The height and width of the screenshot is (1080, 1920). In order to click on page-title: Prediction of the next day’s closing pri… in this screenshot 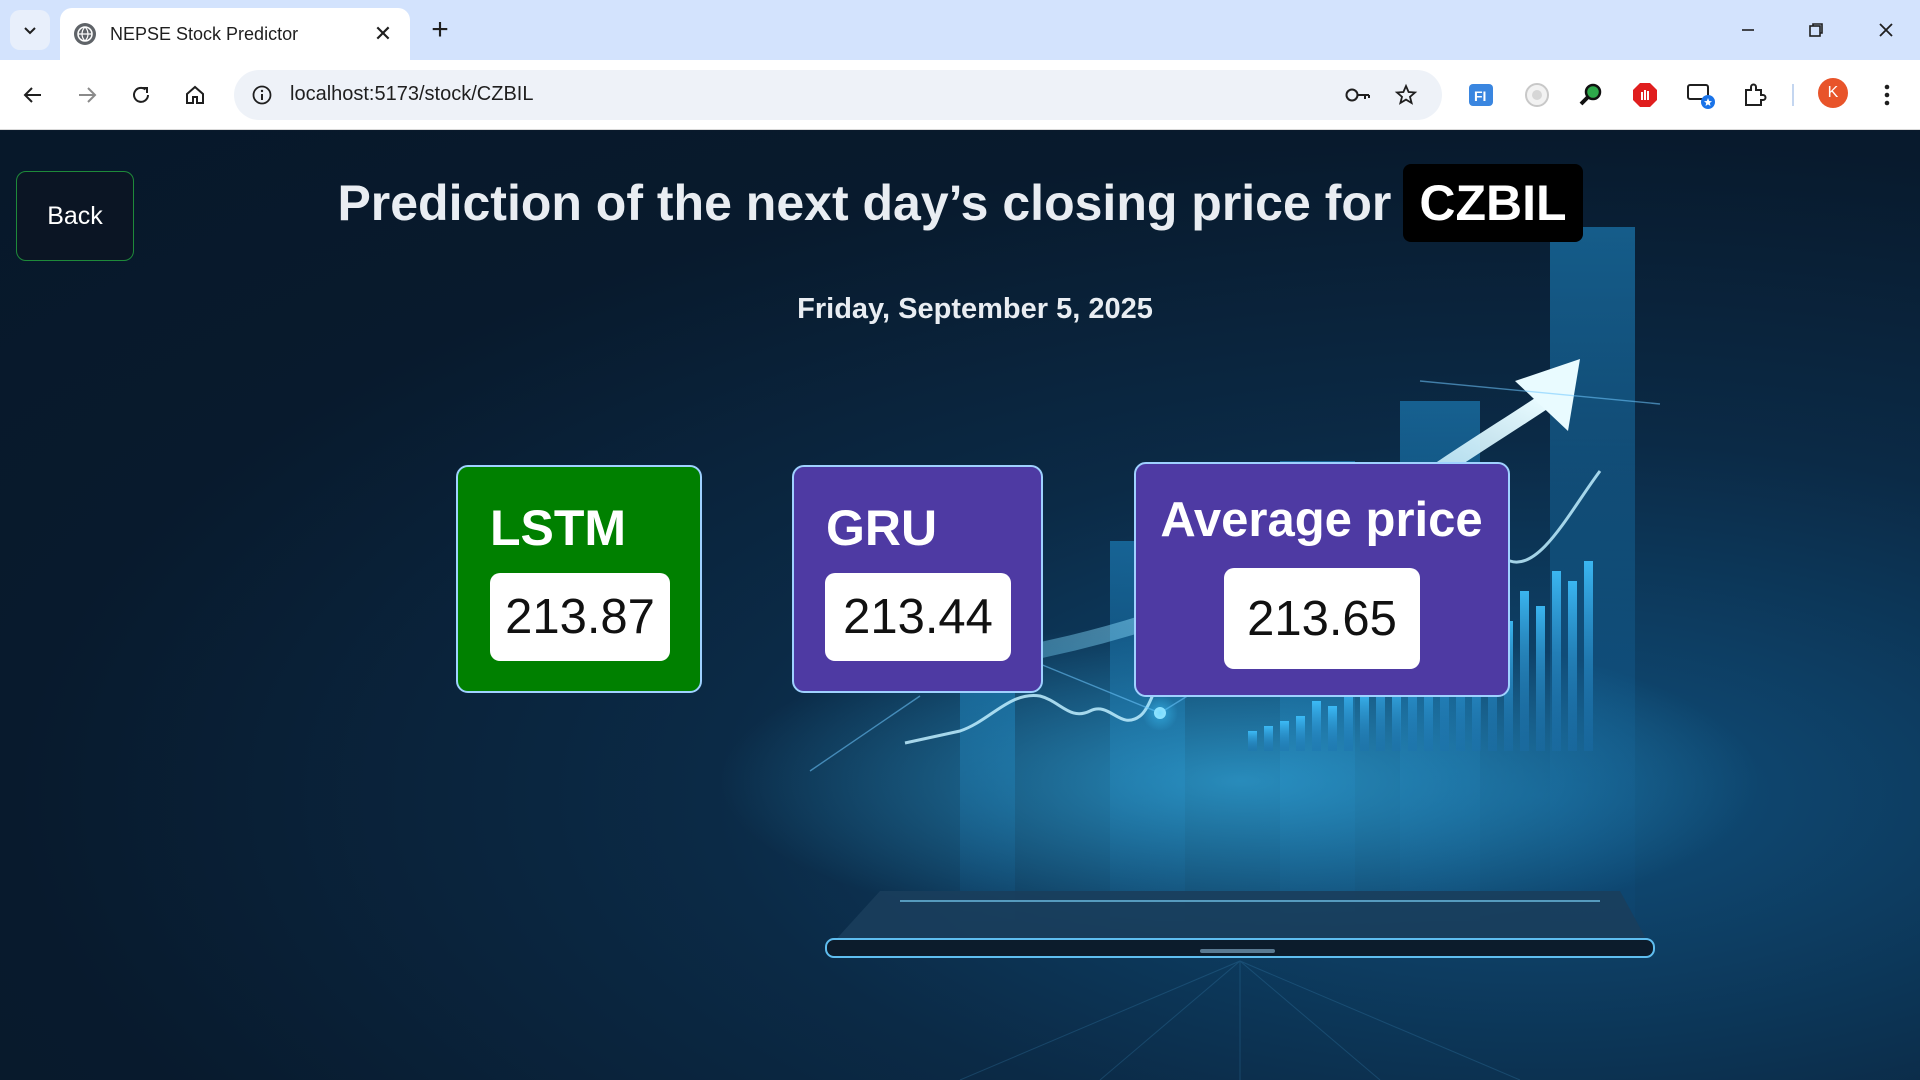, I will do `click(960, 203)`.